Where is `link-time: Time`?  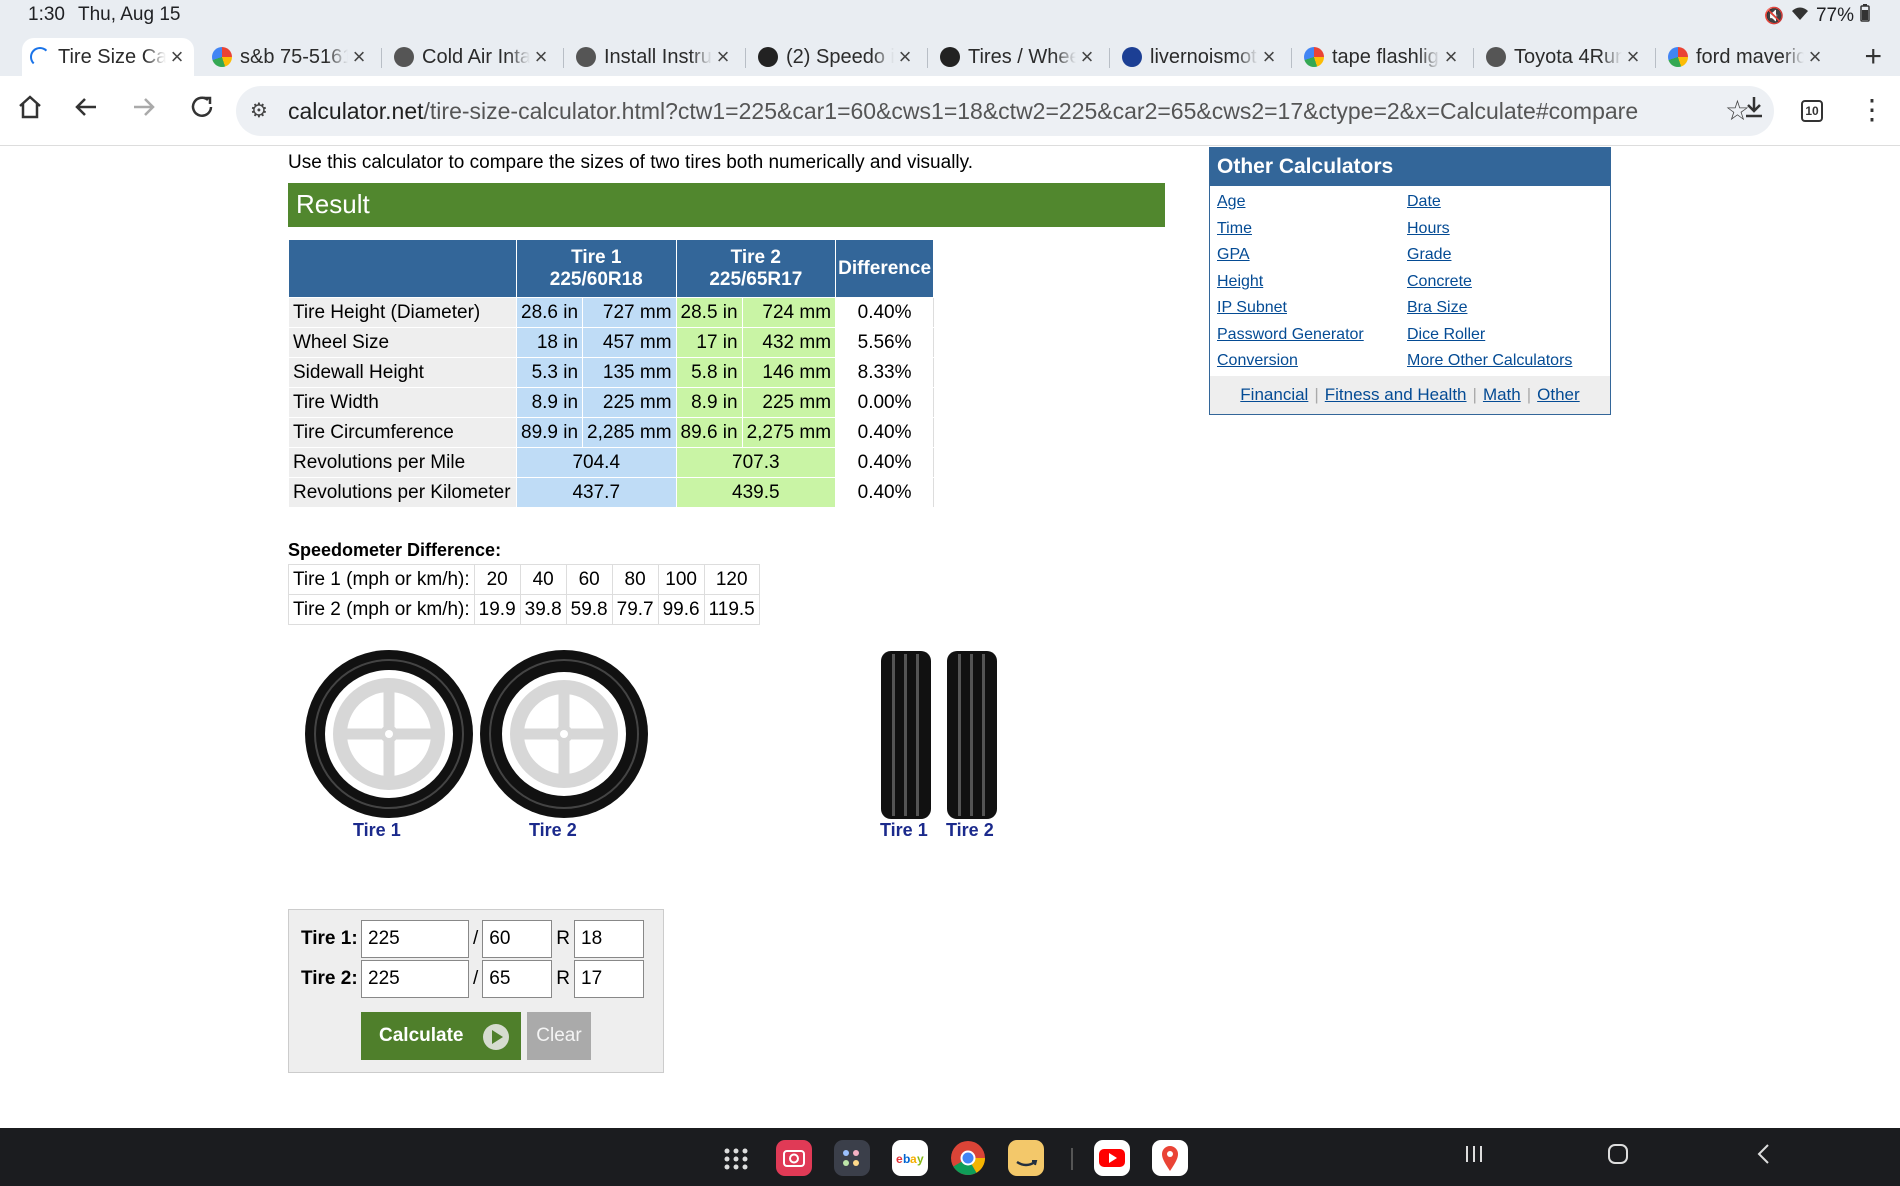
link-time: Time is located at coordinates (1234, 229).